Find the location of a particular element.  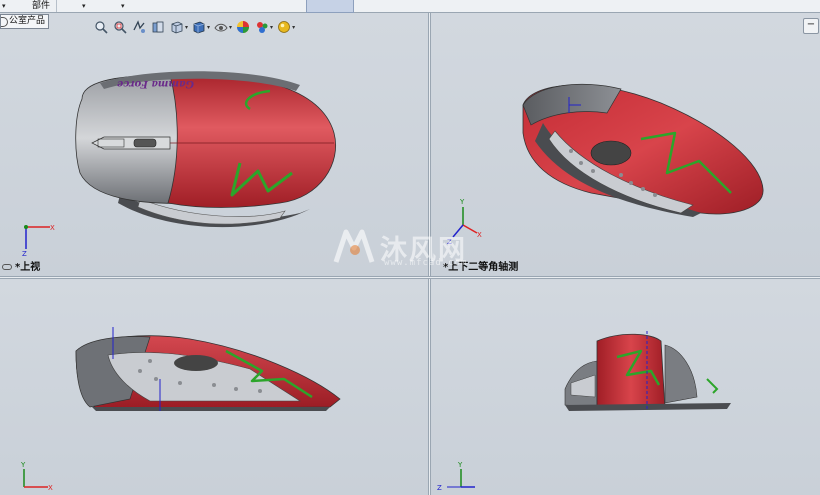

heads-up-view-toolbar: ▾ ▾ ▾ ▾ ▾ is located at coordinates (194, 27).